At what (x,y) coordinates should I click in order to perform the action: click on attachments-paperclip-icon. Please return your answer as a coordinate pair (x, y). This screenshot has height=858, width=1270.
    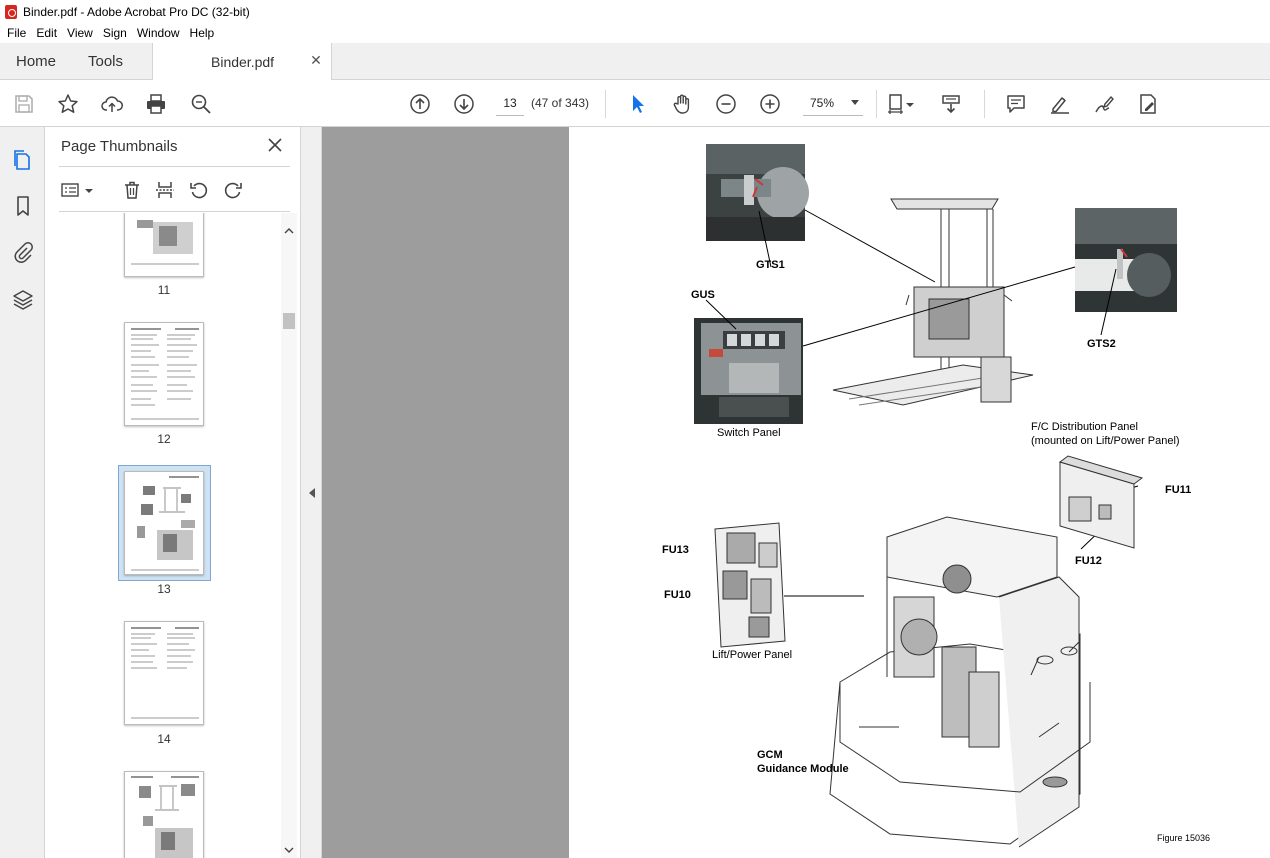
    Looking at the image, I should click on (23, 252).